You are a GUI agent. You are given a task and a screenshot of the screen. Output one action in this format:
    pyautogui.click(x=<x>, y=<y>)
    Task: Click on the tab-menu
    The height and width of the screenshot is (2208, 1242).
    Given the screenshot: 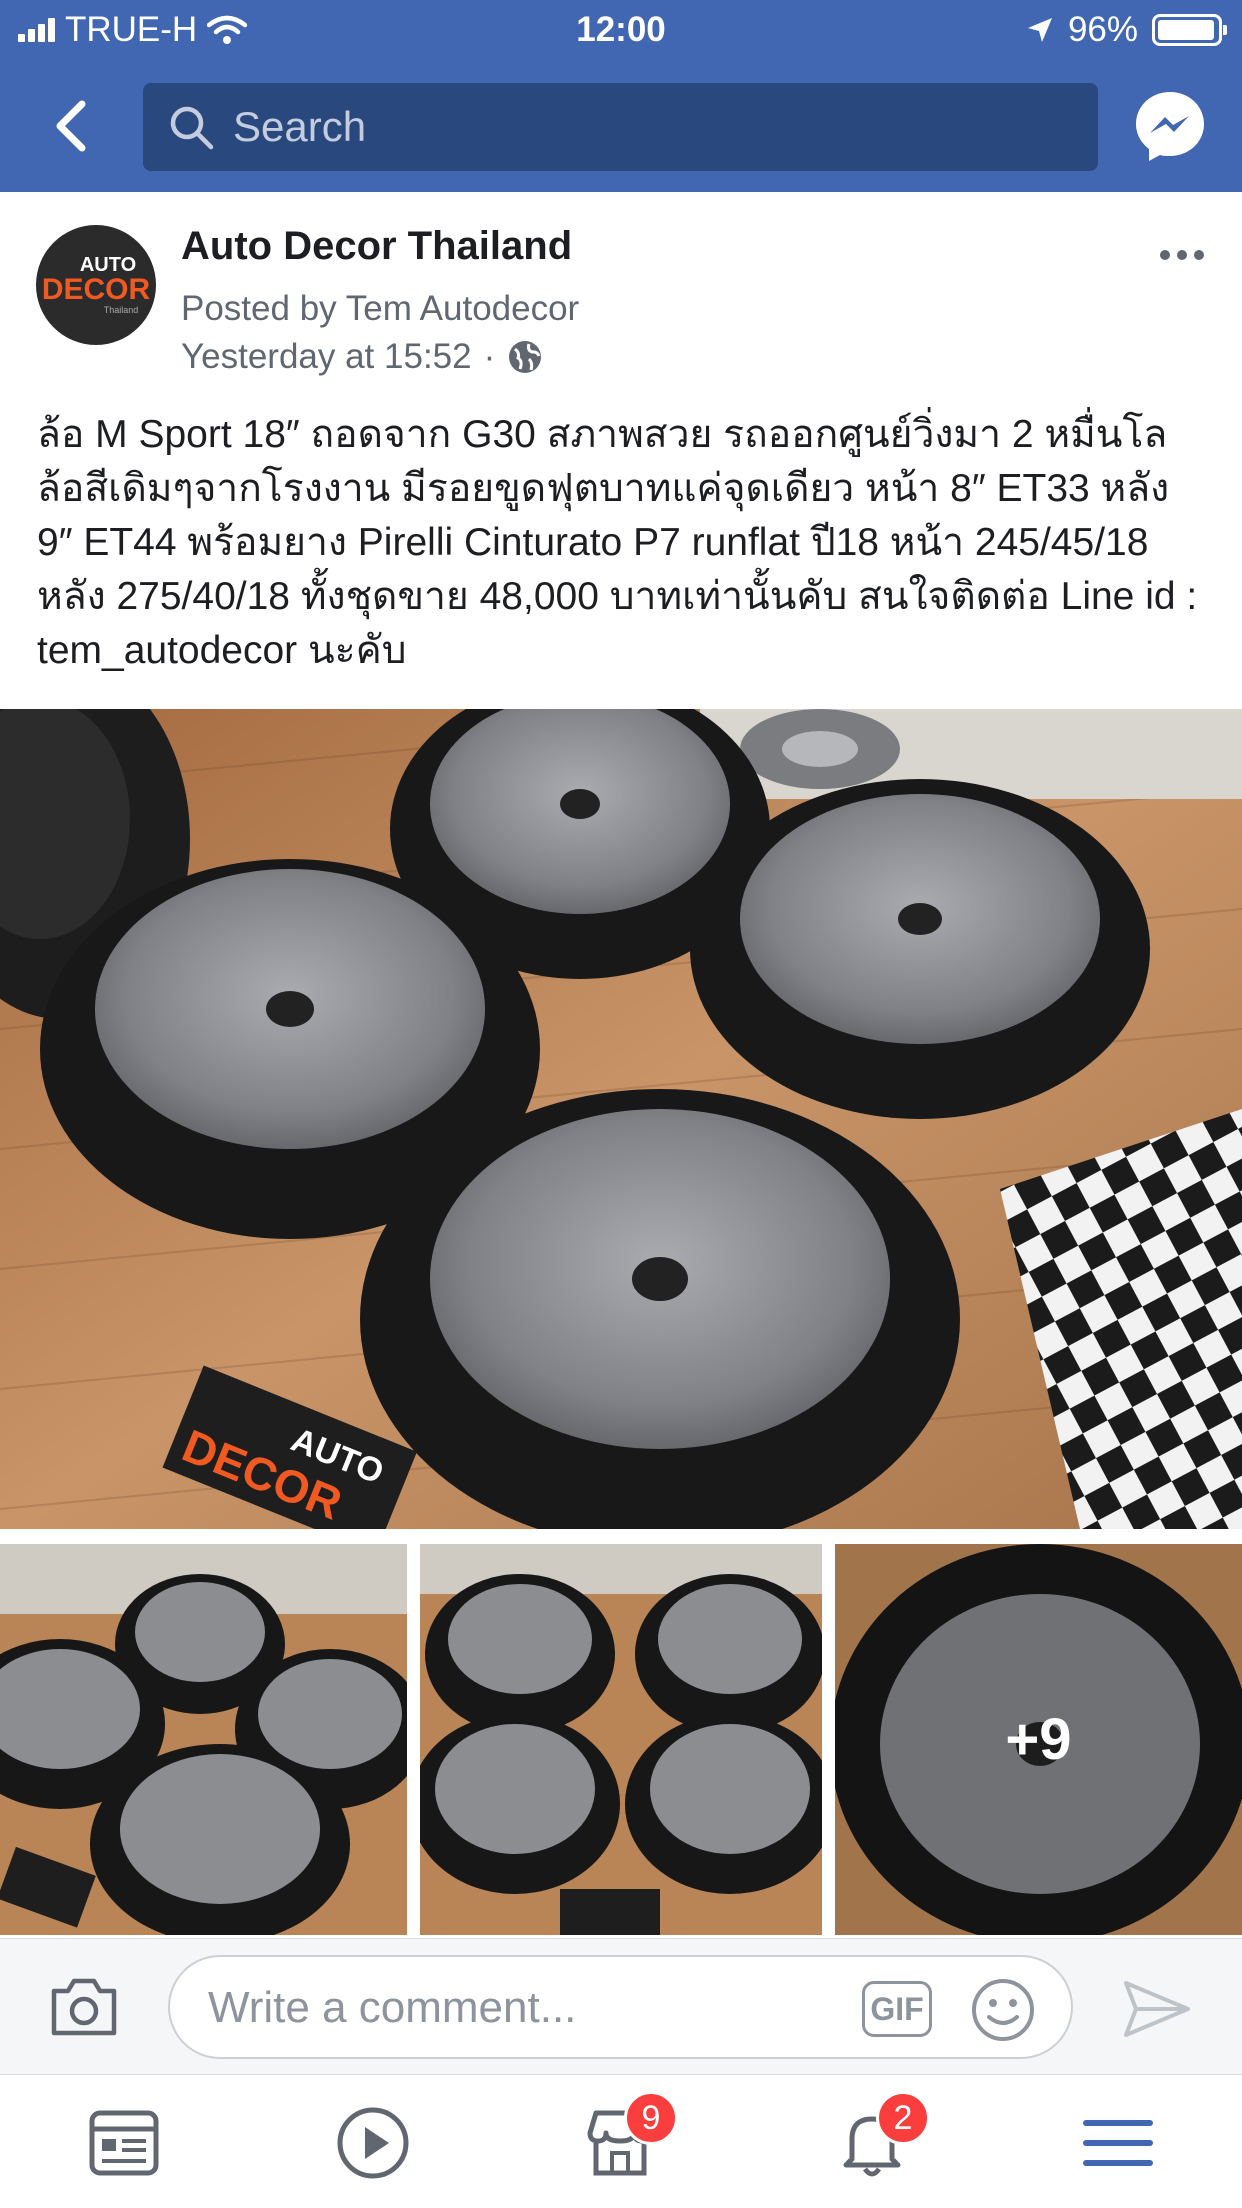 What is the action you would take?
    pyautogui.click(x=1118, y=2143)
    